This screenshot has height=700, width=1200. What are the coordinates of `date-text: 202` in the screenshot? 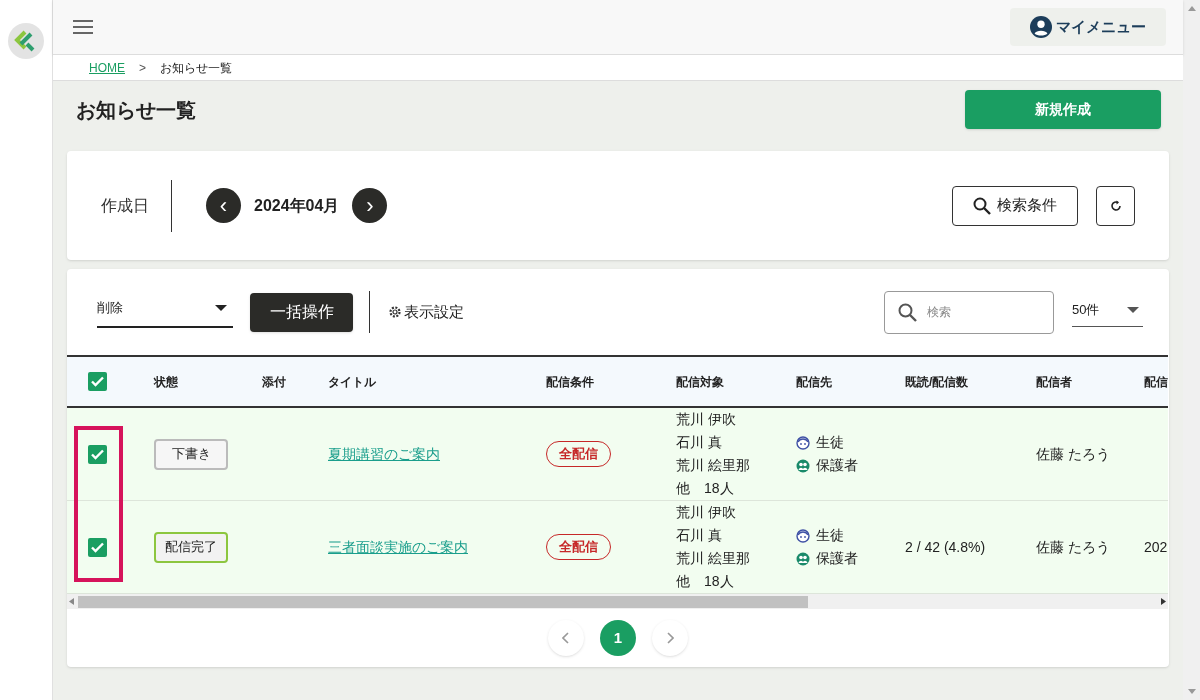 It's located at (1156, 547).